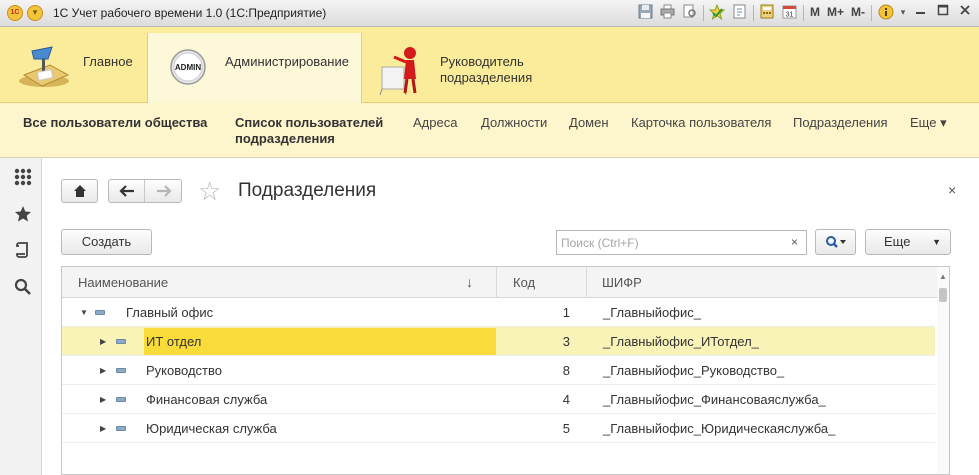  Describe the element at coordinates (714, 399) in the screenshot. I see `cell-cipher: _Главныйофис_Финансоваяслужба_` at that location.